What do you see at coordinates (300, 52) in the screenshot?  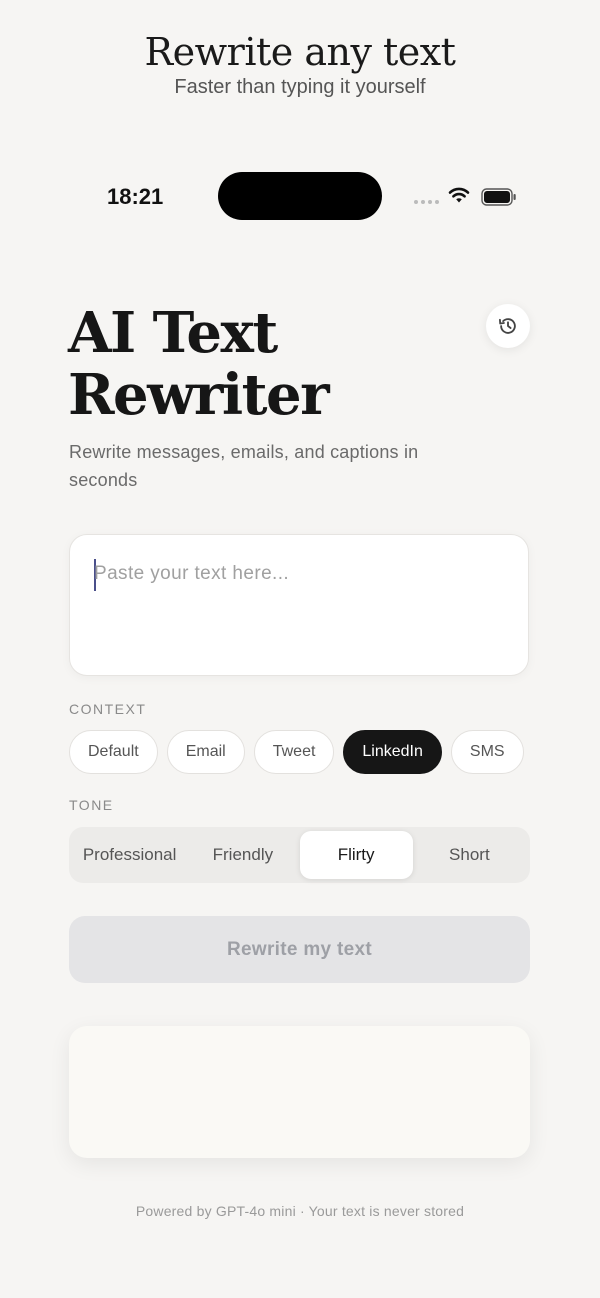 I see `promo-title: Rewrite any text` at bounding box center [300, 52].